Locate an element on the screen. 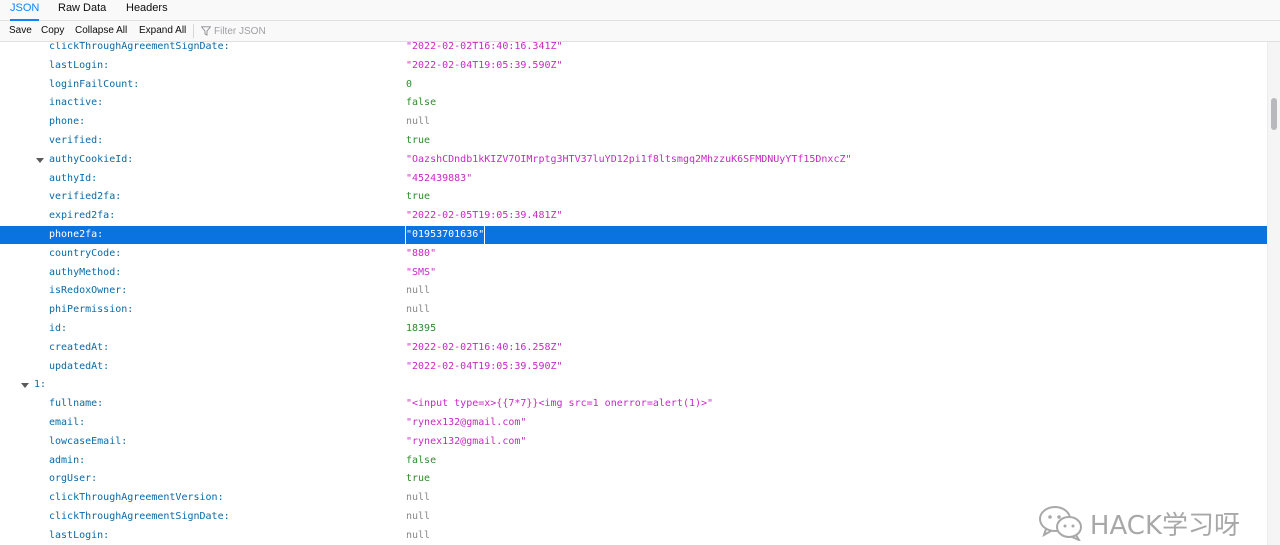  tree-row-value: "2022-02-02T16:40:16.341Z" is located at coordinates (484, 47).